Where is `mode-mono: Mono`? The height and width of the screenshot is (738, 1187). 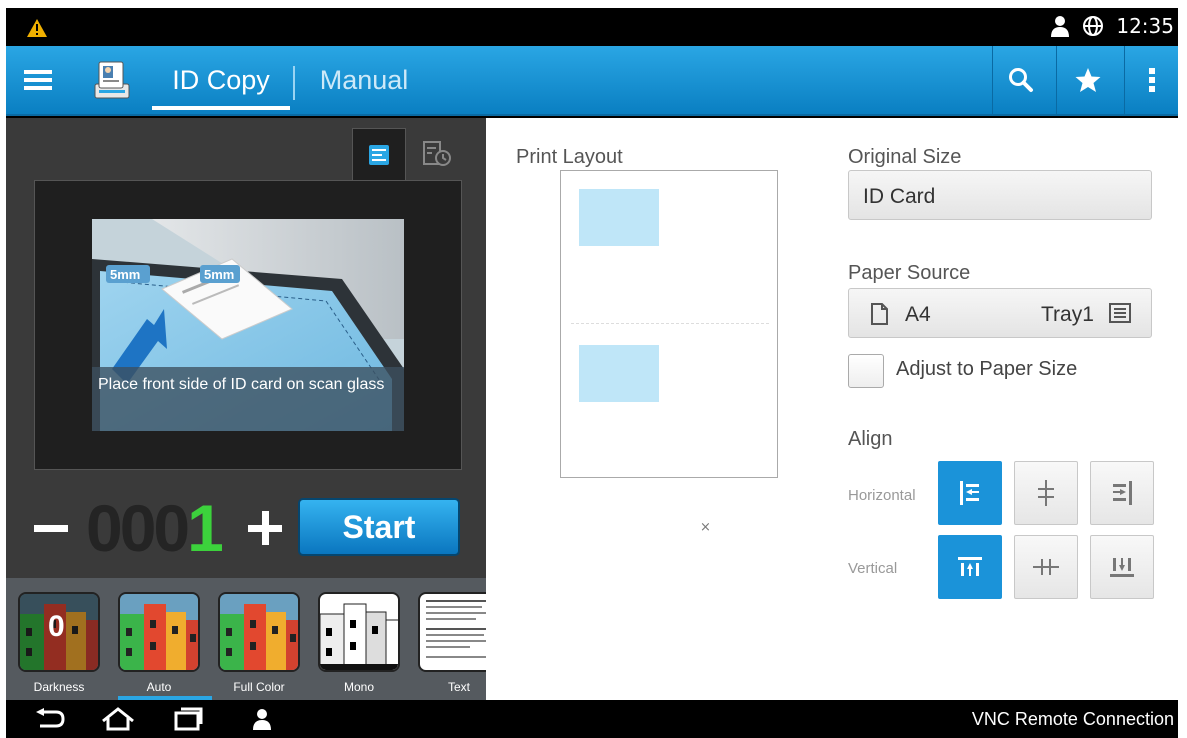
mode-mono: Mono is located at coordinates (359, 643).